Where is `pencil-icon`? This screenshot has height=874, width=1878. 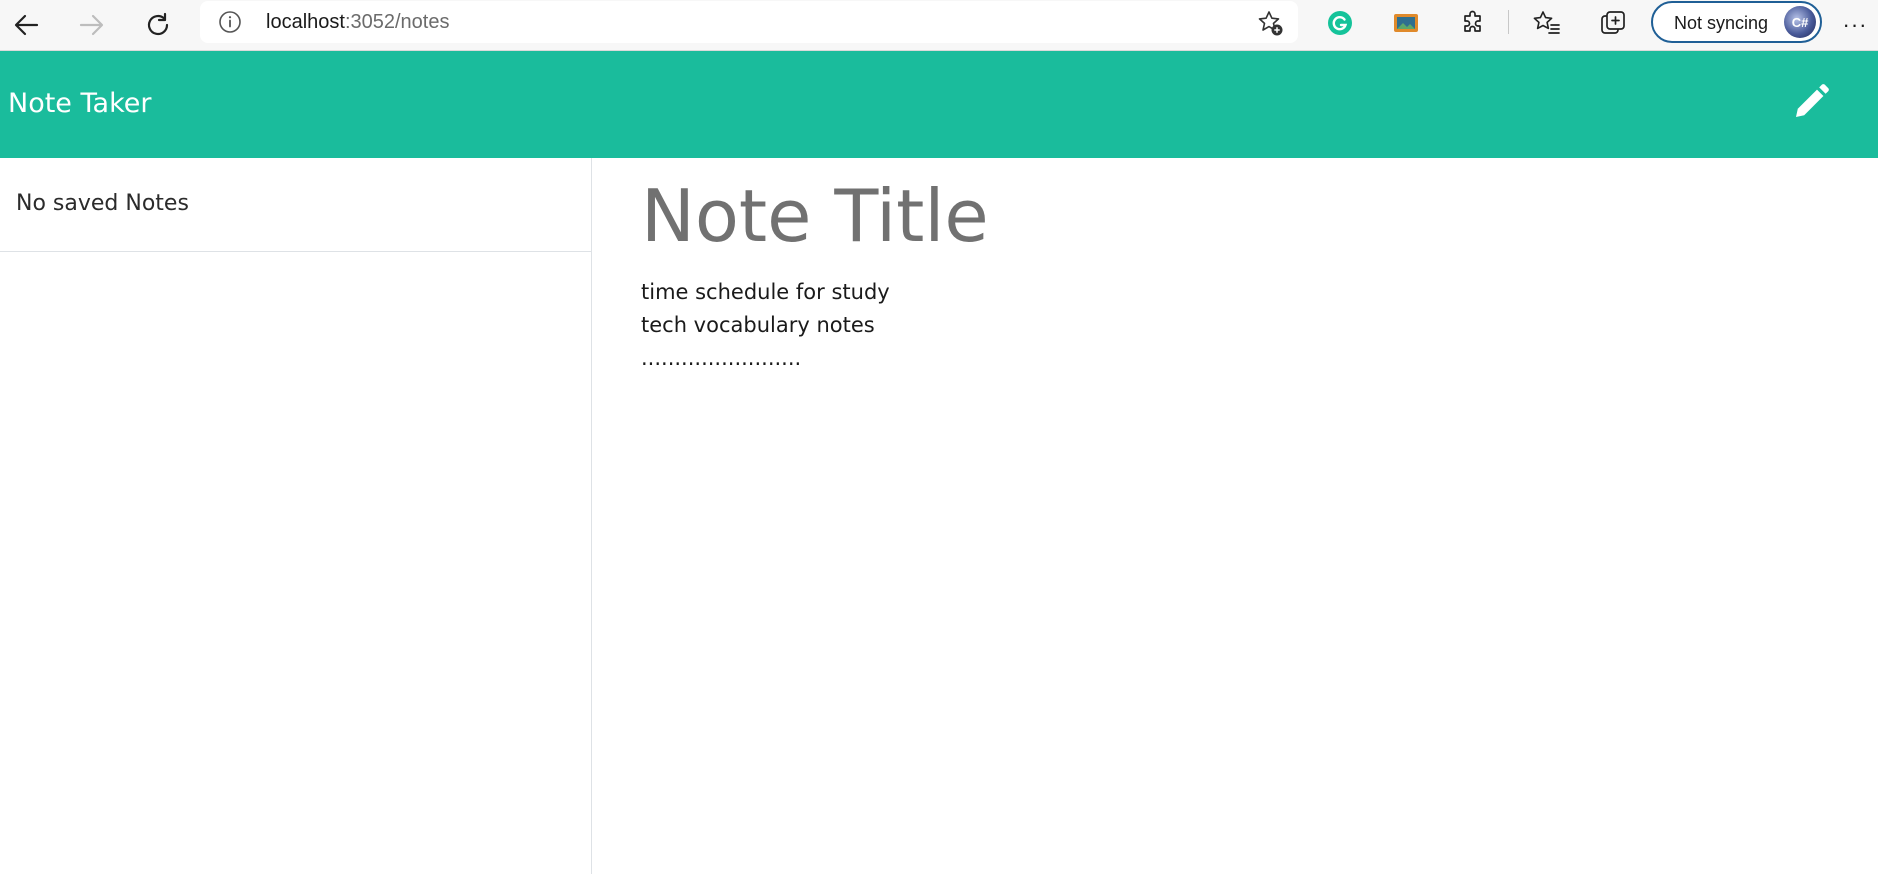
pencil-icon is located at coordinates (1811, 104).